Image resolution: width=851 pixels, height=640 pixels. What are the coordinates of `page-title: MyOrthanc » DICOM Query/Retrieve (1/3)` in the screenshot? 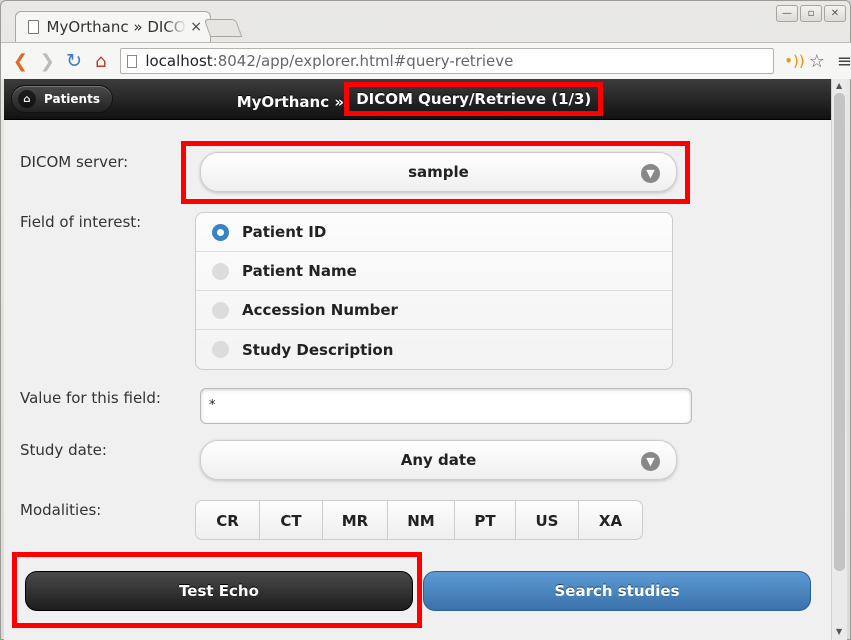 It's located at (417, 99).